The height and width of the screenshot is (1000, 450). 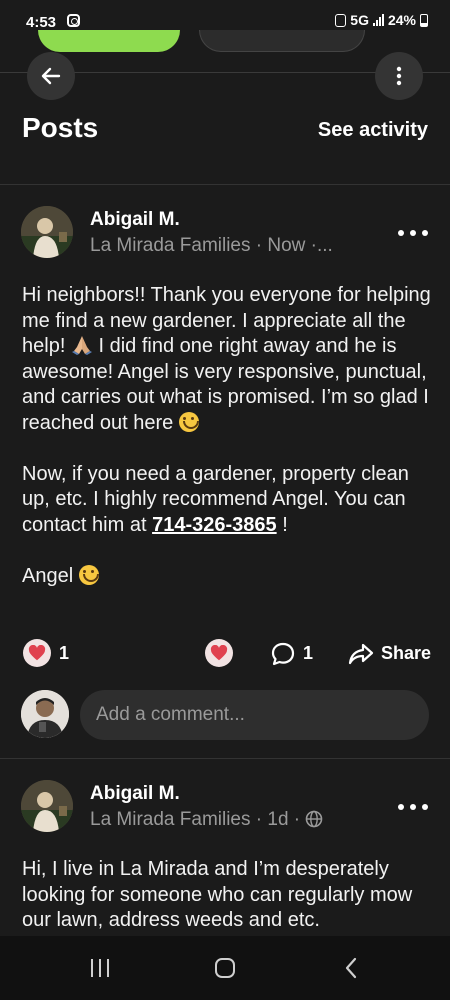 I want to click on phone-number-link: 714-326-3865, so click(x=214, y=525).